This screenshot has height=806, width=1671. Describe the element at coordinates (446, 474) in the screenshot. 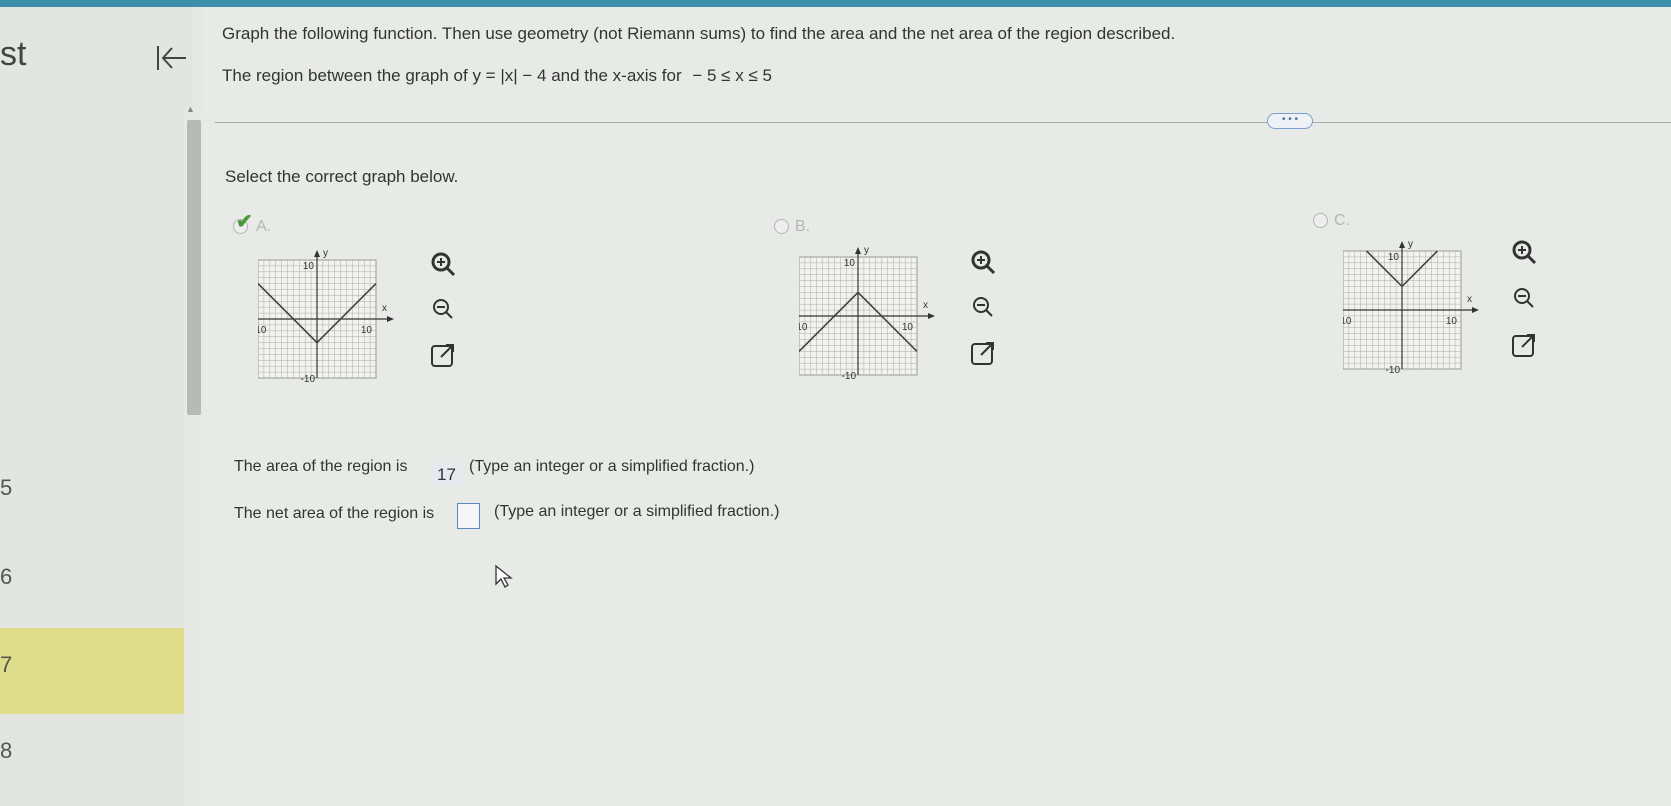

I see `area-answer-box: 17` at that location.